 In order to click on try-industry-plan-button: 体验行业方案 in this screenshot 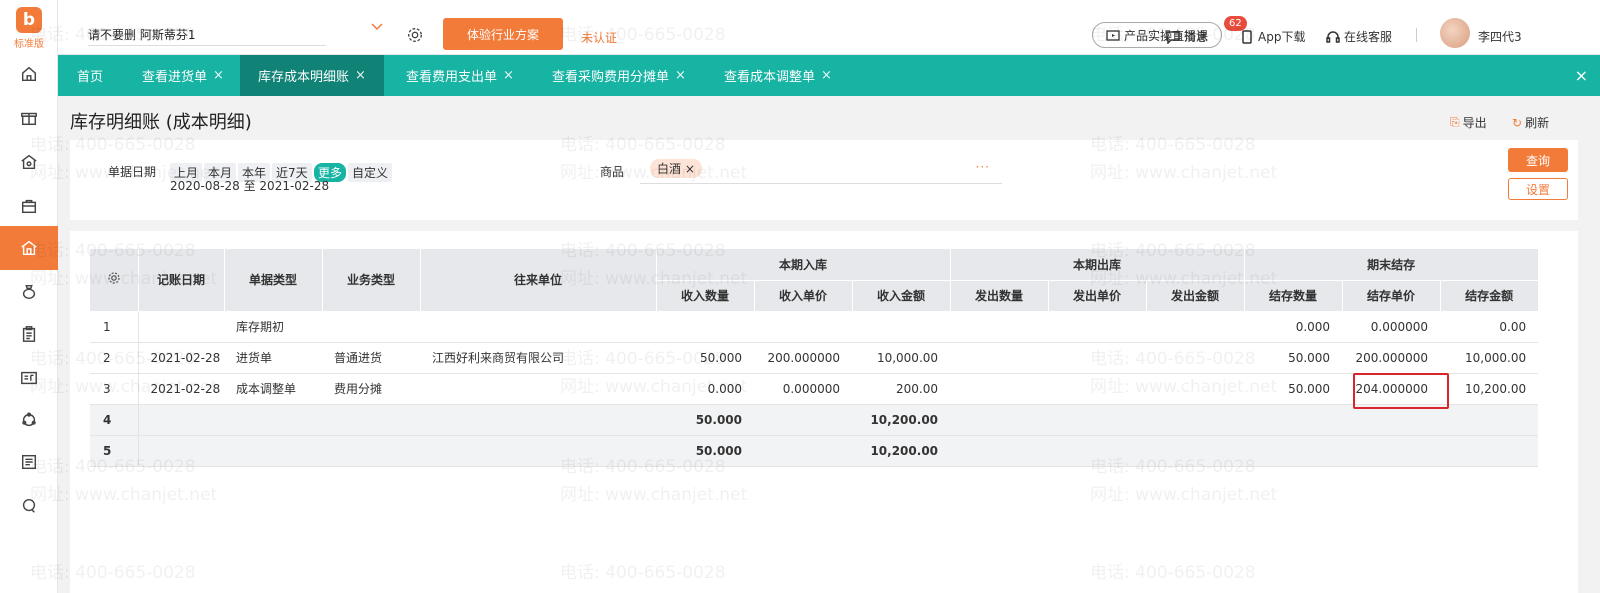, I will do `click(503, 34)`.